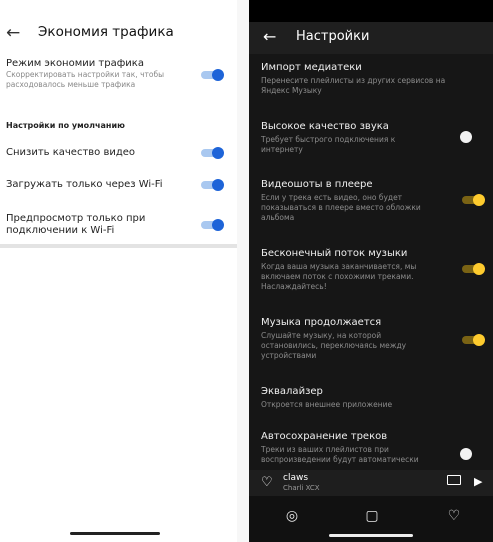 The height and width of the screenshot is (542, 493). What do you see at coordinates (75, 63) in the screenshot?
I see `setting-label: Режим экономии трафика` at bounding box center [75, 63].